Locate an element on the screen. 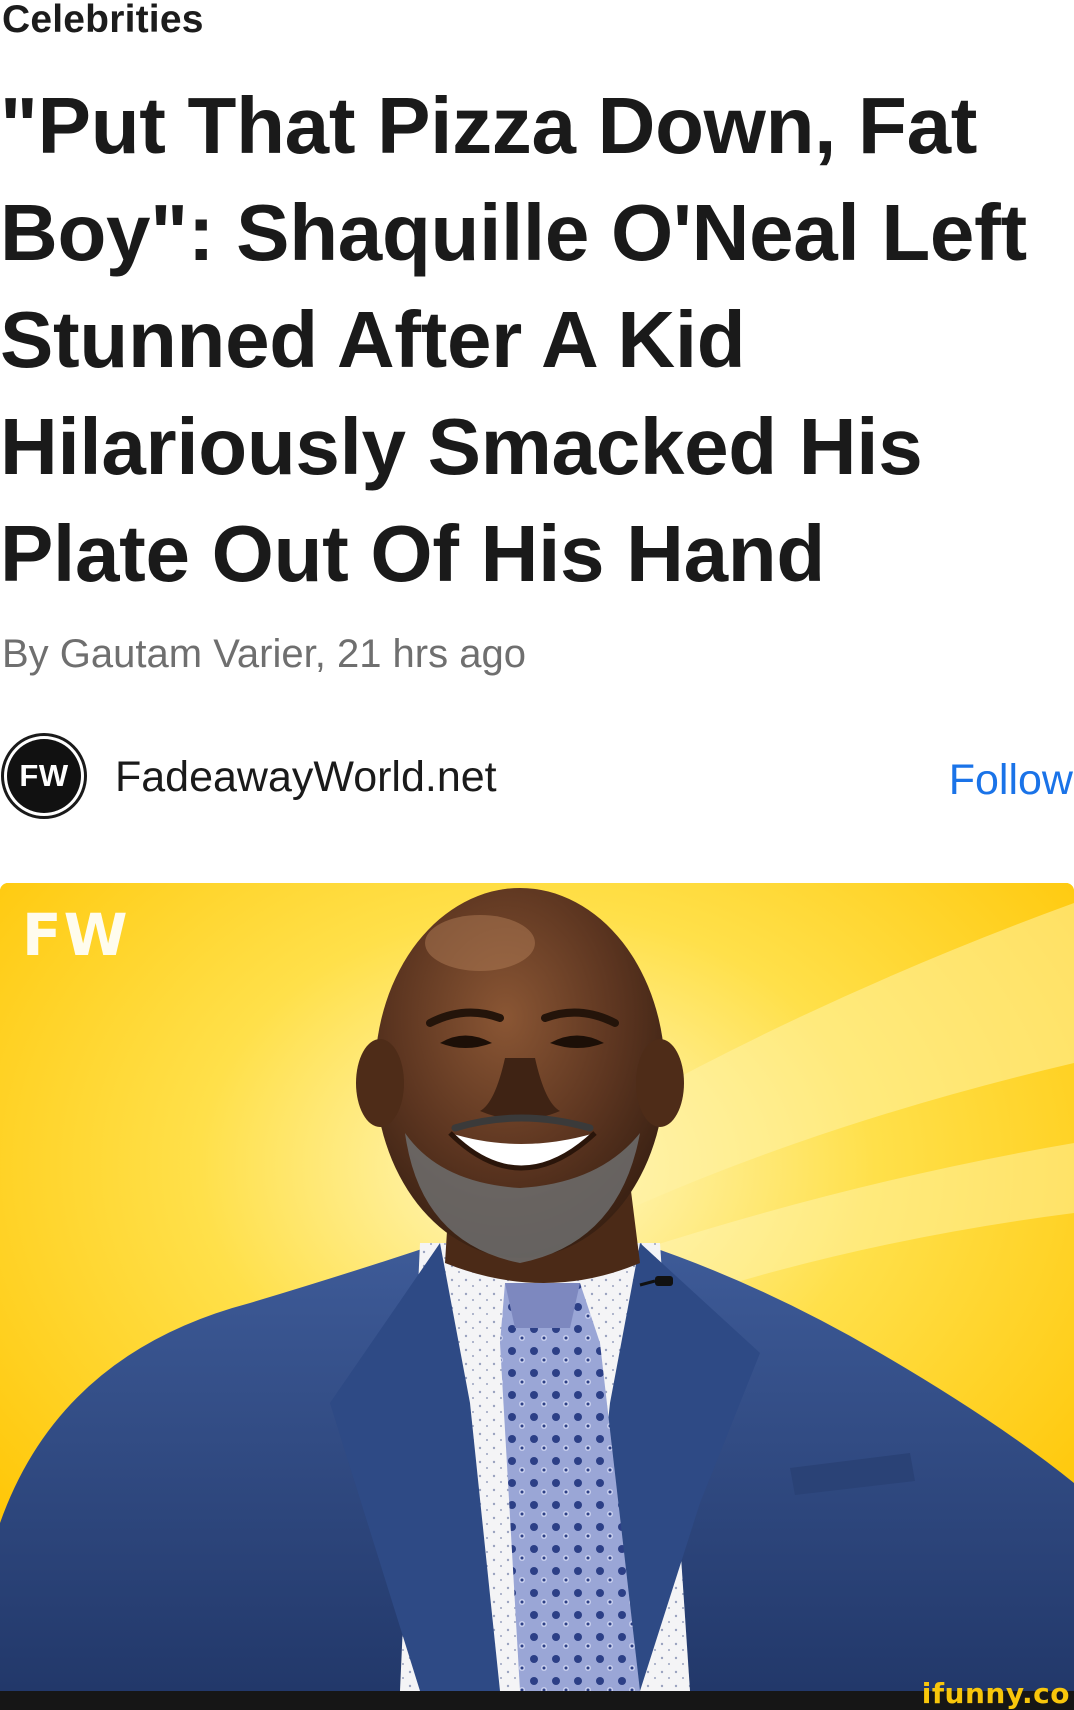 Image resolution: width=1074 pixels, height=1710 pixels. source-row: FW FadeawayWorld.net Follow is located at coordinates (537, 778).